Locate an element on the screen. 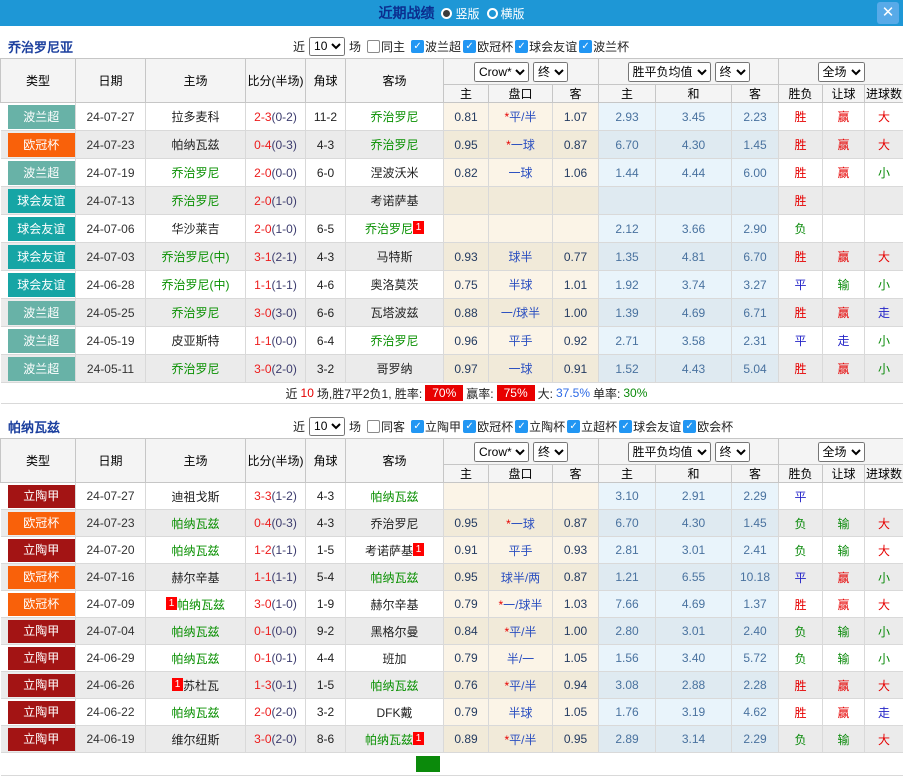 The height and width of the screenshot is (776, 903). league-filter-checkbox: ✓立超杯 is located at coordinates (592, 426).